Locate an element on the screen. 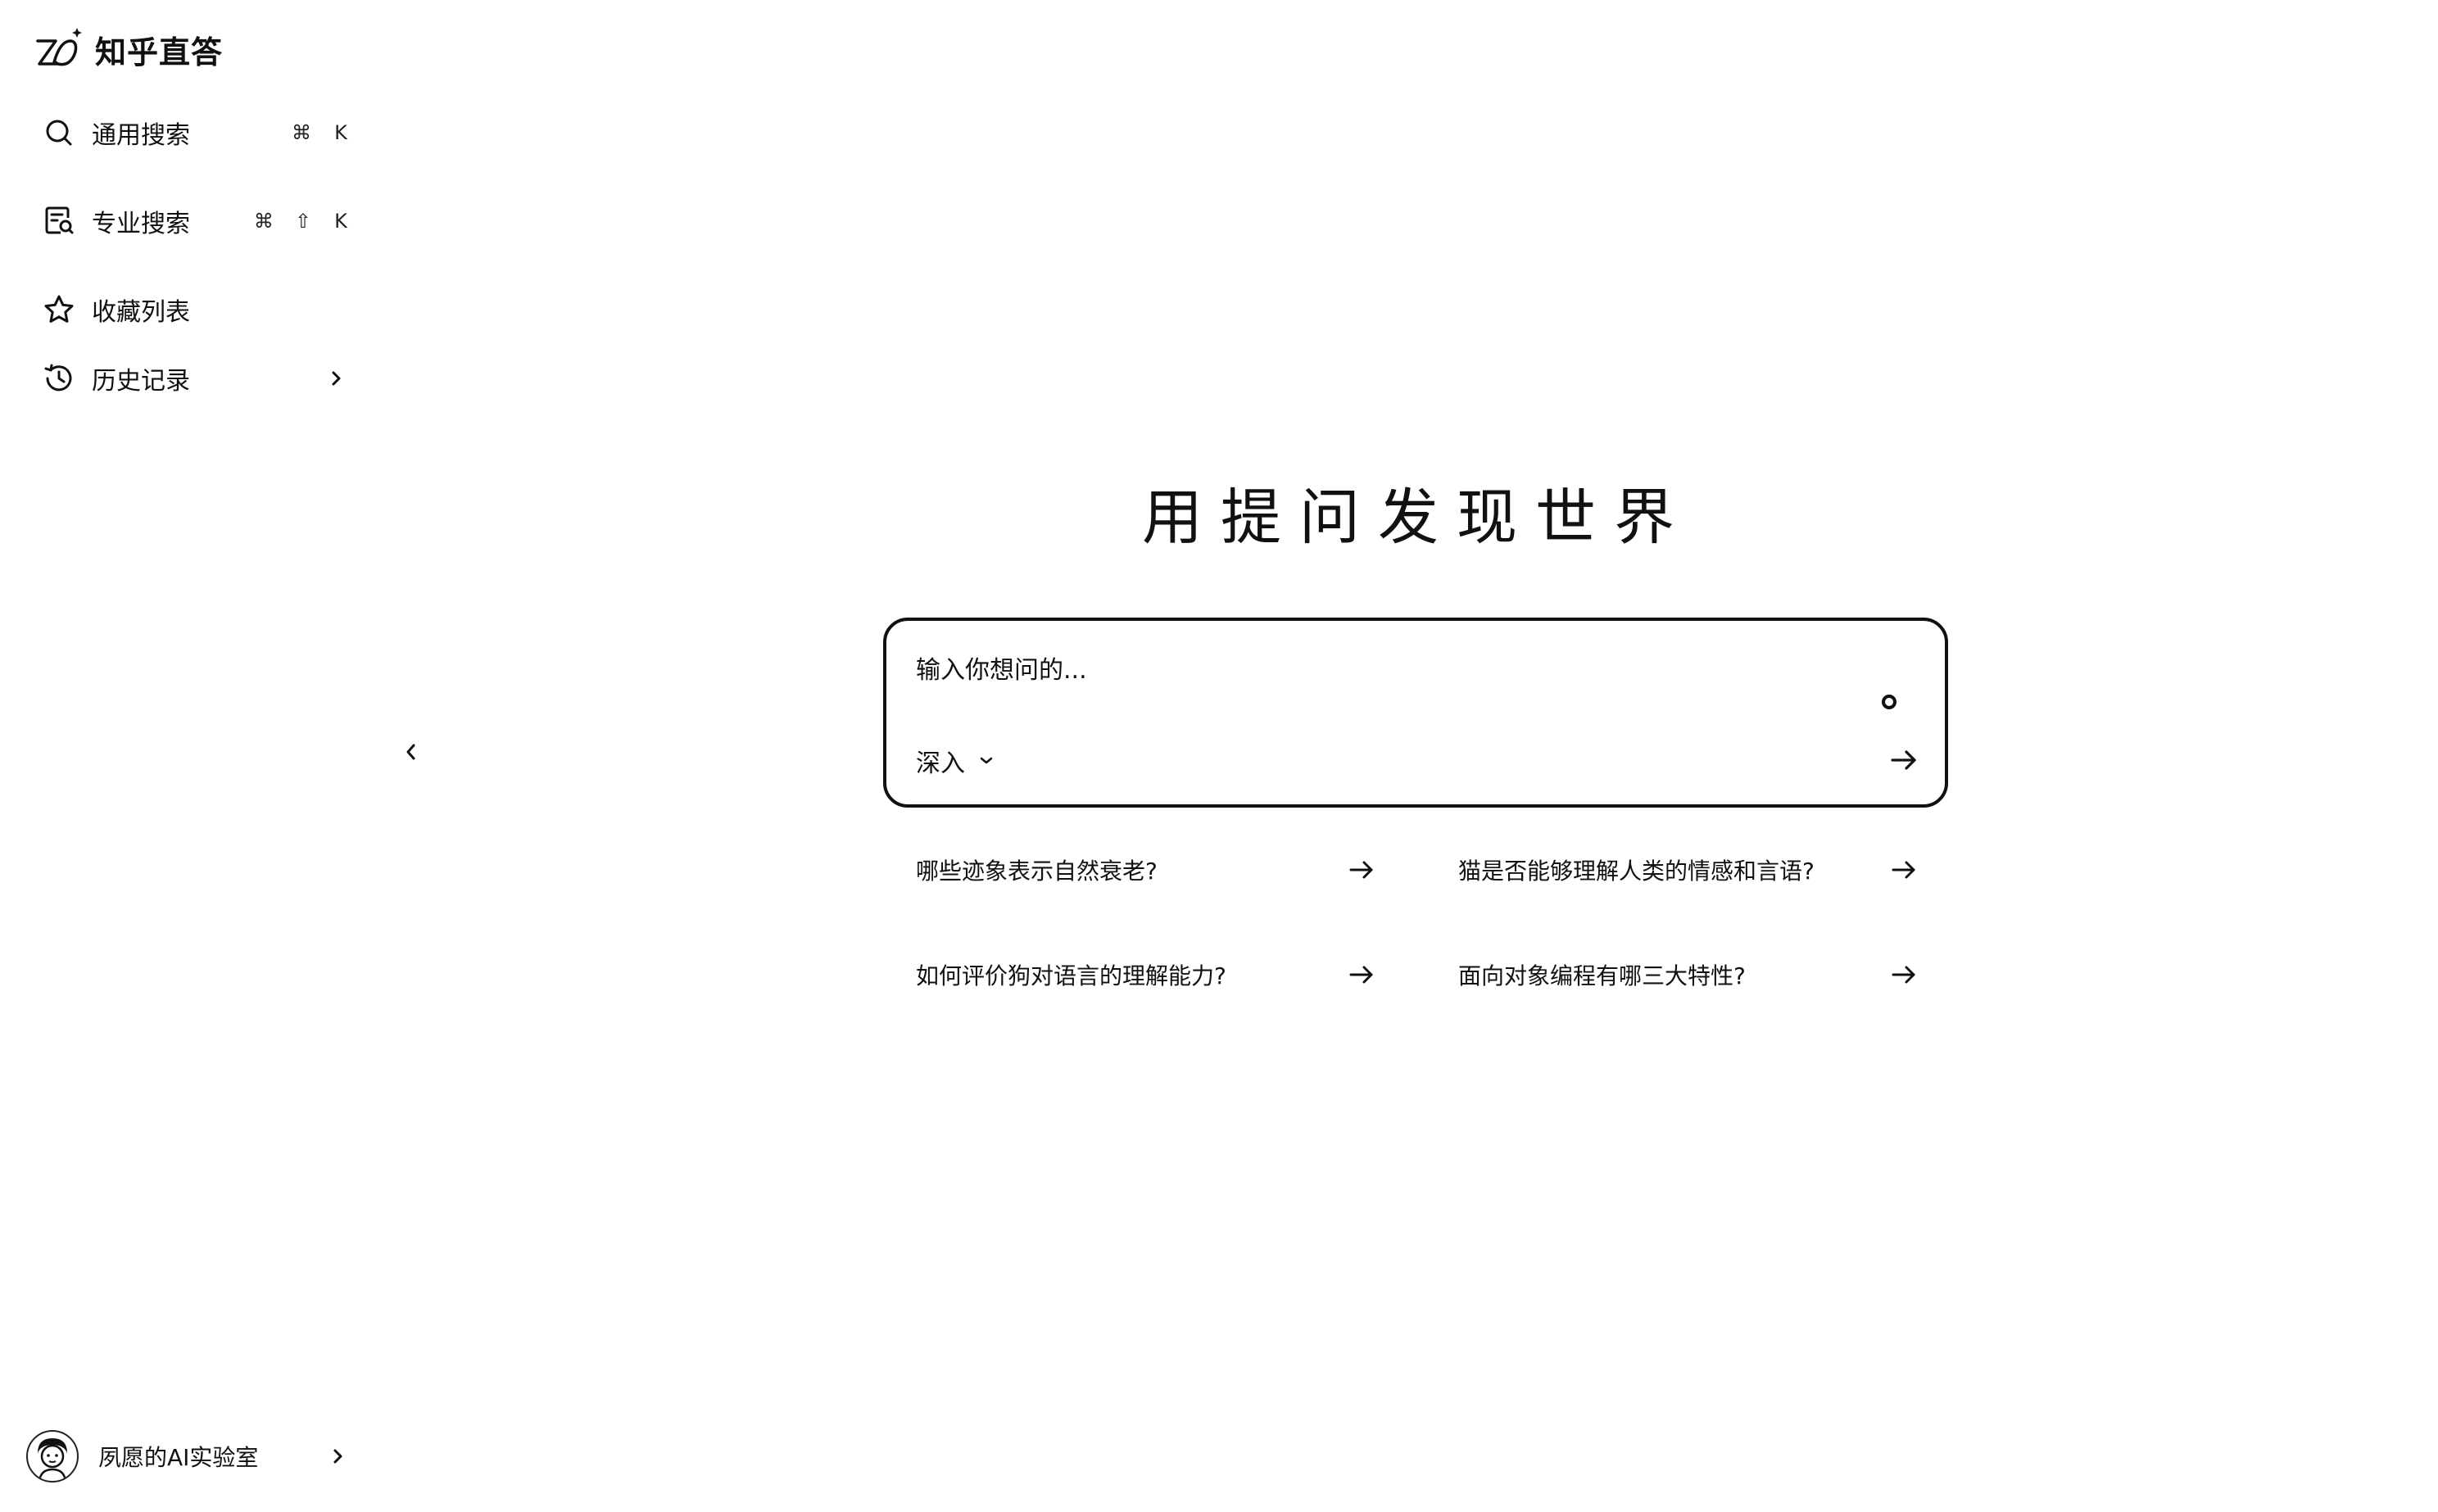 Image resolution: width=2438 pixels, height=1512 pixels. chevron-left-icon is located at coordinates (410, 752).